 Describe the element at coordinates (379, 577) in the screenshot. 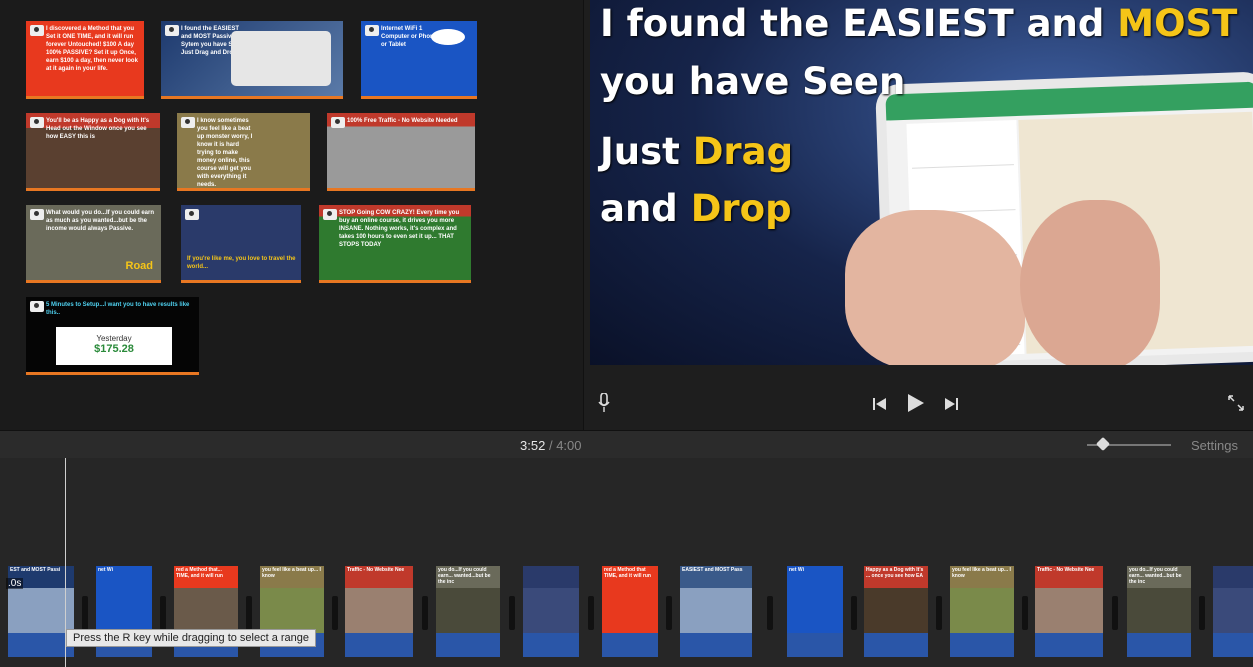

I see `clip-title: Traffic - No Website Nee` at that location.